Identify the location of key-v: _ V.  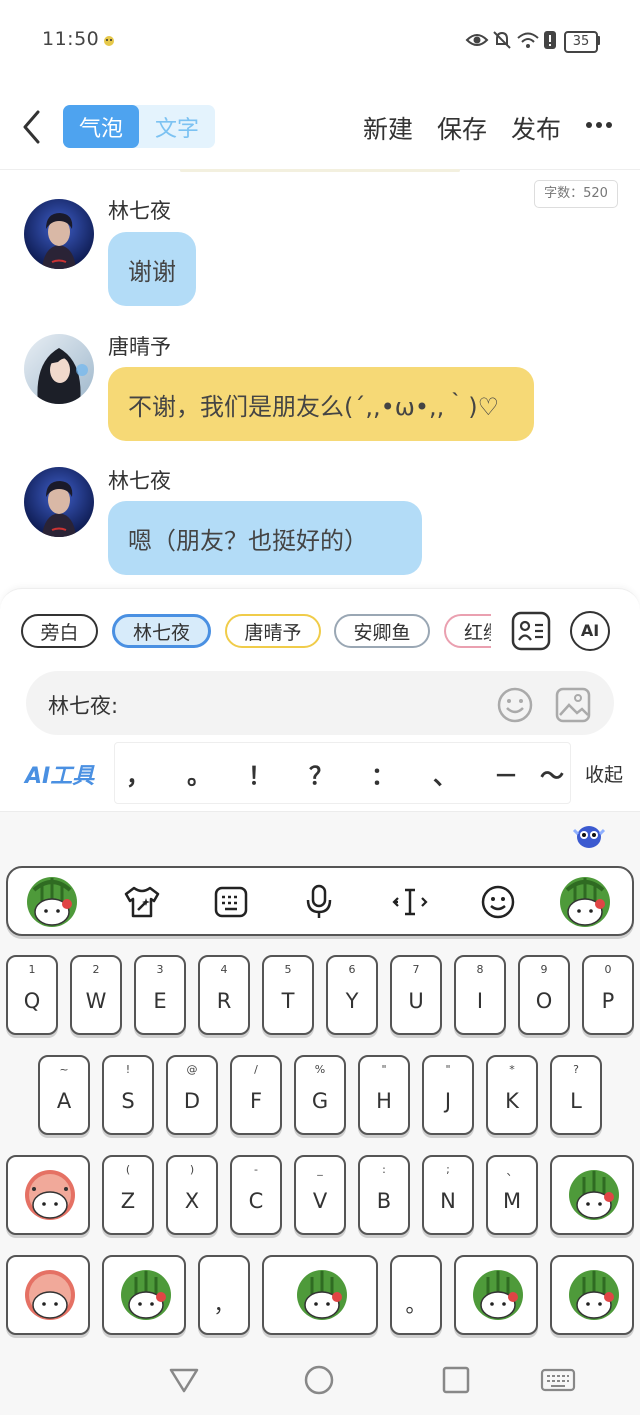
(320, 1195).